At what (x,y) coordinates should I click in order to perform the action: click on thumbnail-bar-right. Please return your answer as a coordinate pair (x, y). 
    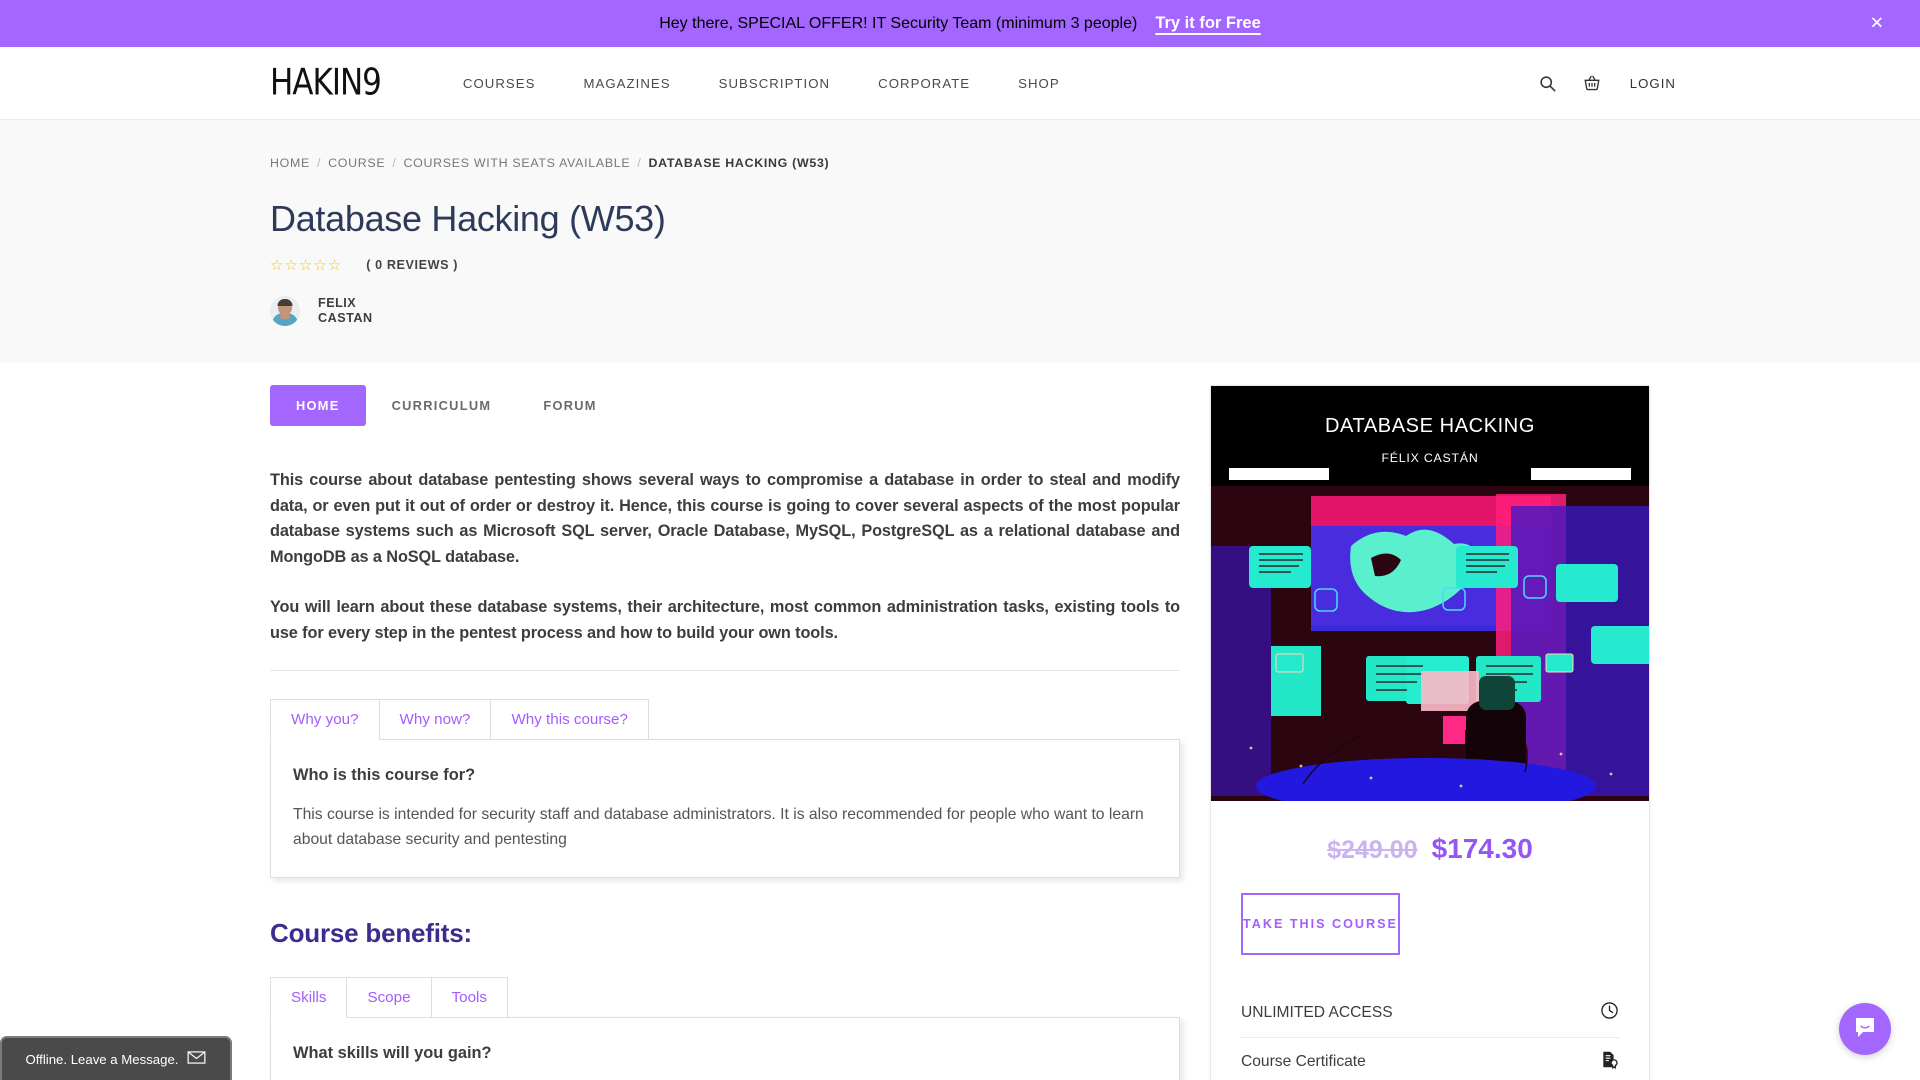
    Looking at the image, I should click on (1581, 474).